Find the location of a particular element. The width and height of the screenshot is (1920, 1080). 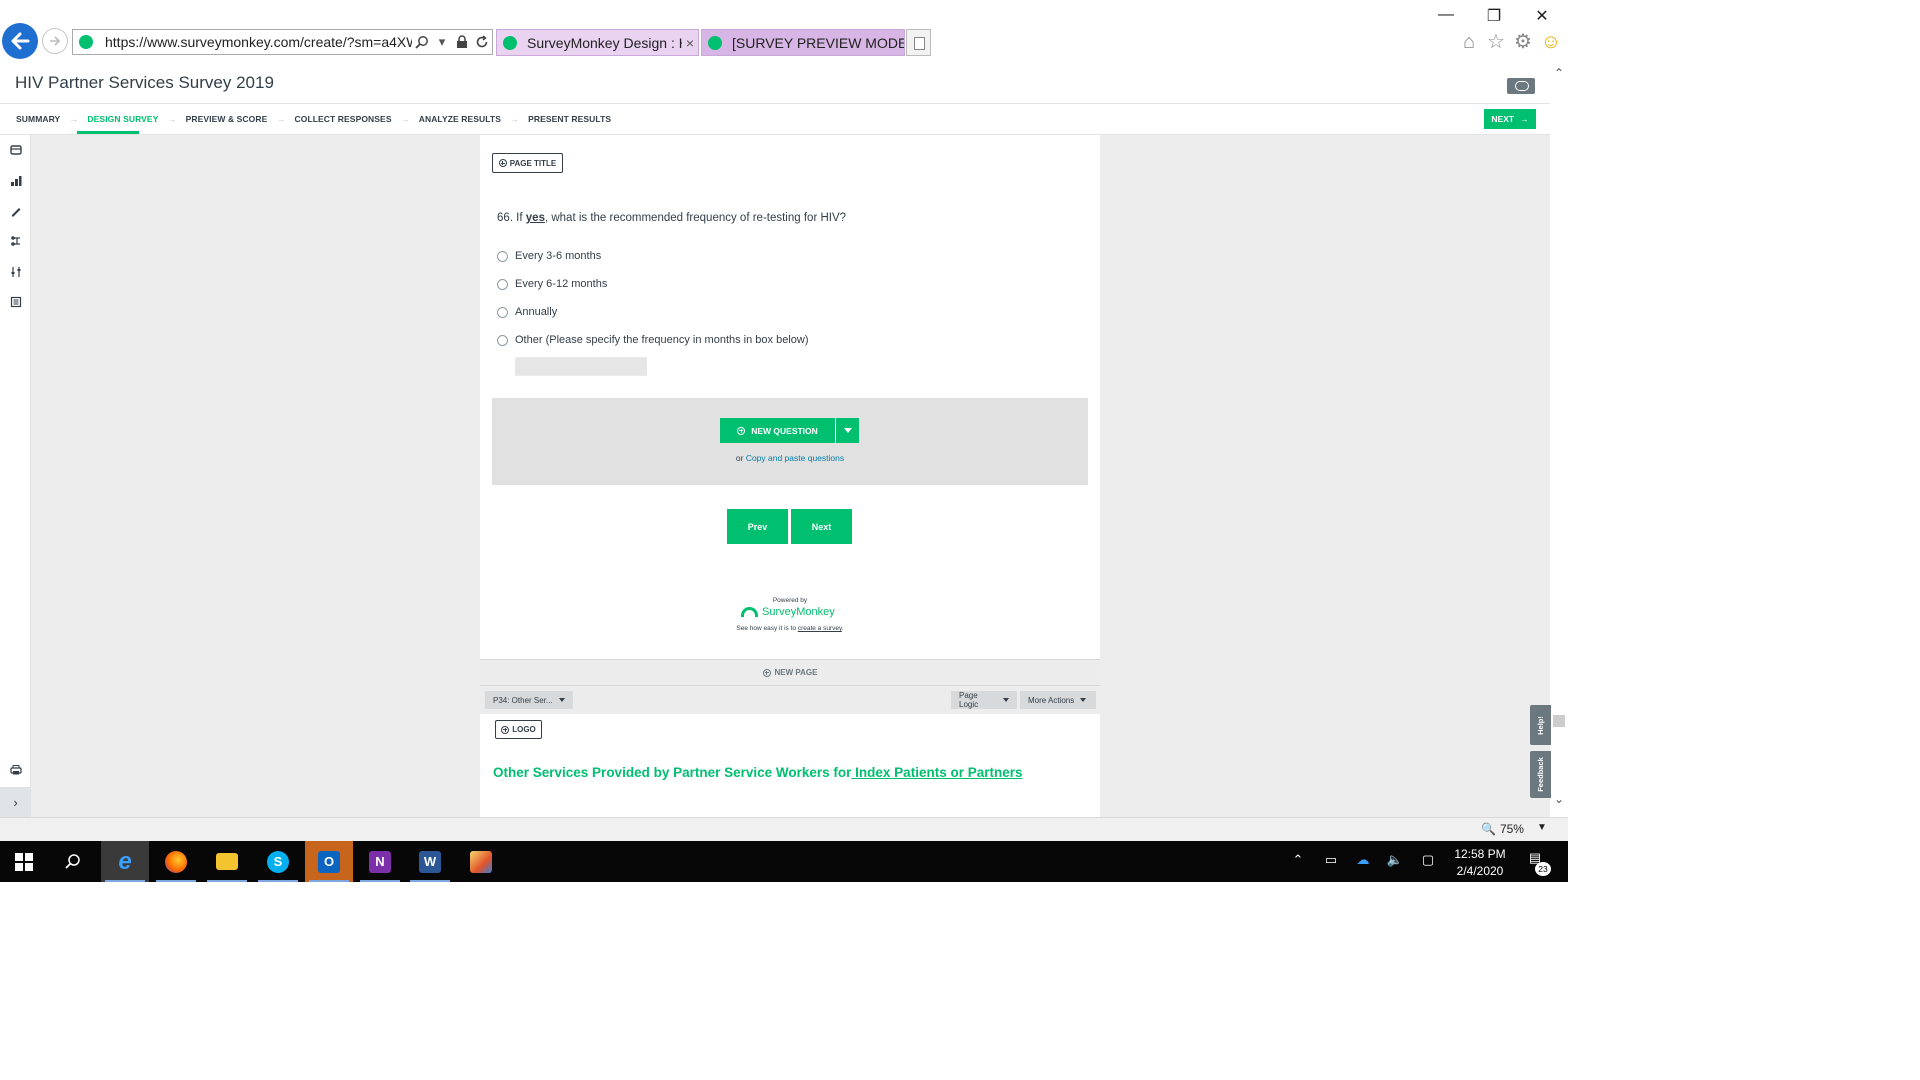

show-hidden-icons-chevron-icon: ⌃ is located at coordinates (1298, 860).